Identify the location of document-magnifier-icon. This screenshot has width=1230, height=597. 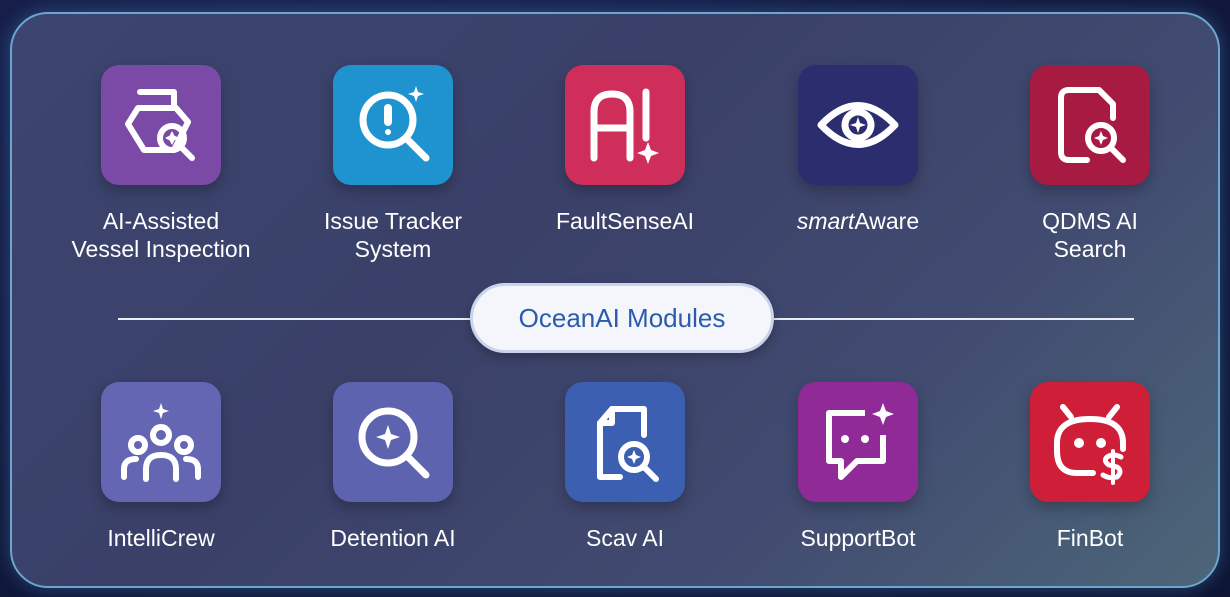
(625, 442).